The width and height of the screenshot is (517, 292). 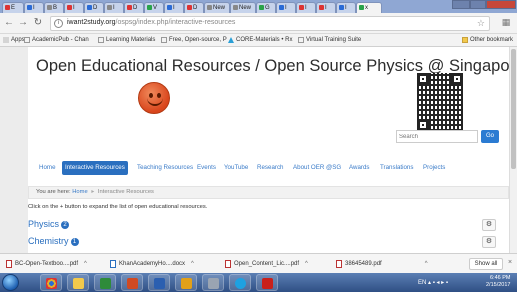 I want to click on bookmark-apps: Apps, so click(x=14, y=40).